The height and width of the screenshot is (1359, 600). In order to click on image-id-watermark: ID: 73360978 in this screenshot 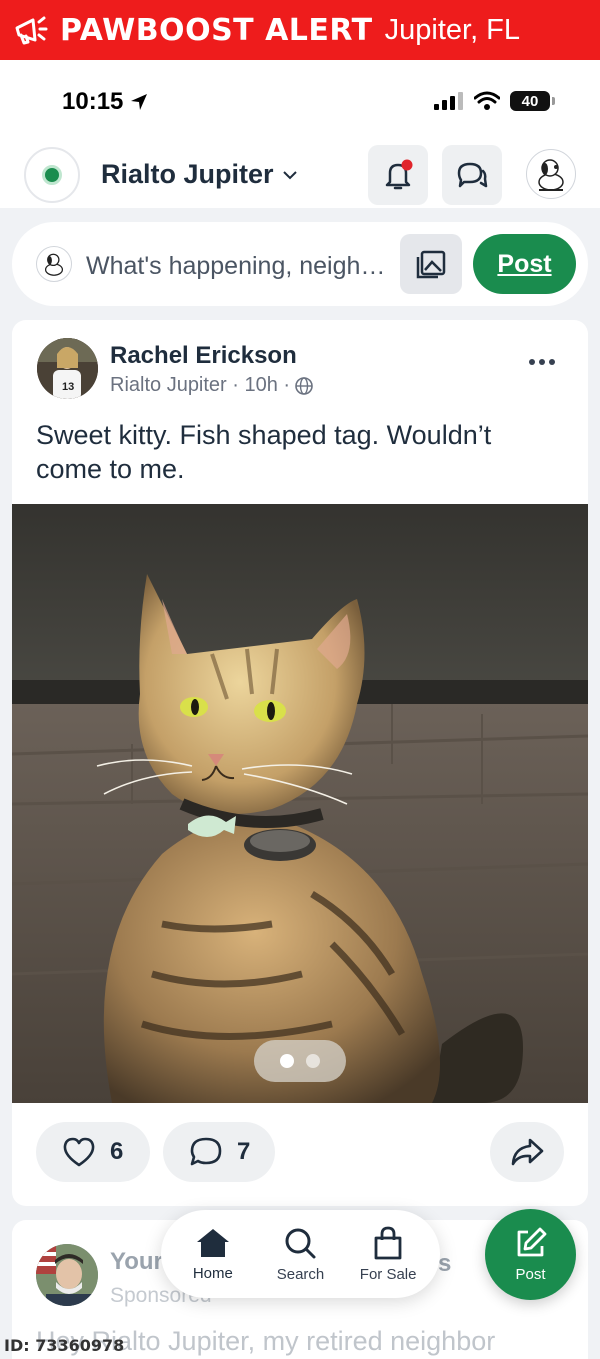, I will do `click(64, 1345)`.